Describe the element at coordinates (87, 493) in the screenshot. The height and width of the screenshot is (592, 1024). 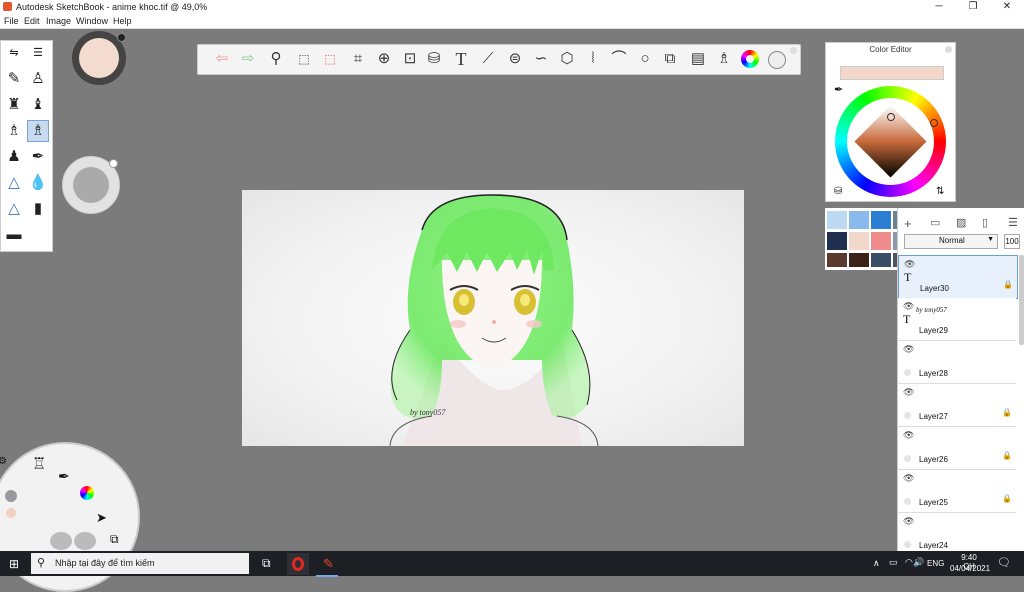
I see `color-lagoon-icon` at that location.